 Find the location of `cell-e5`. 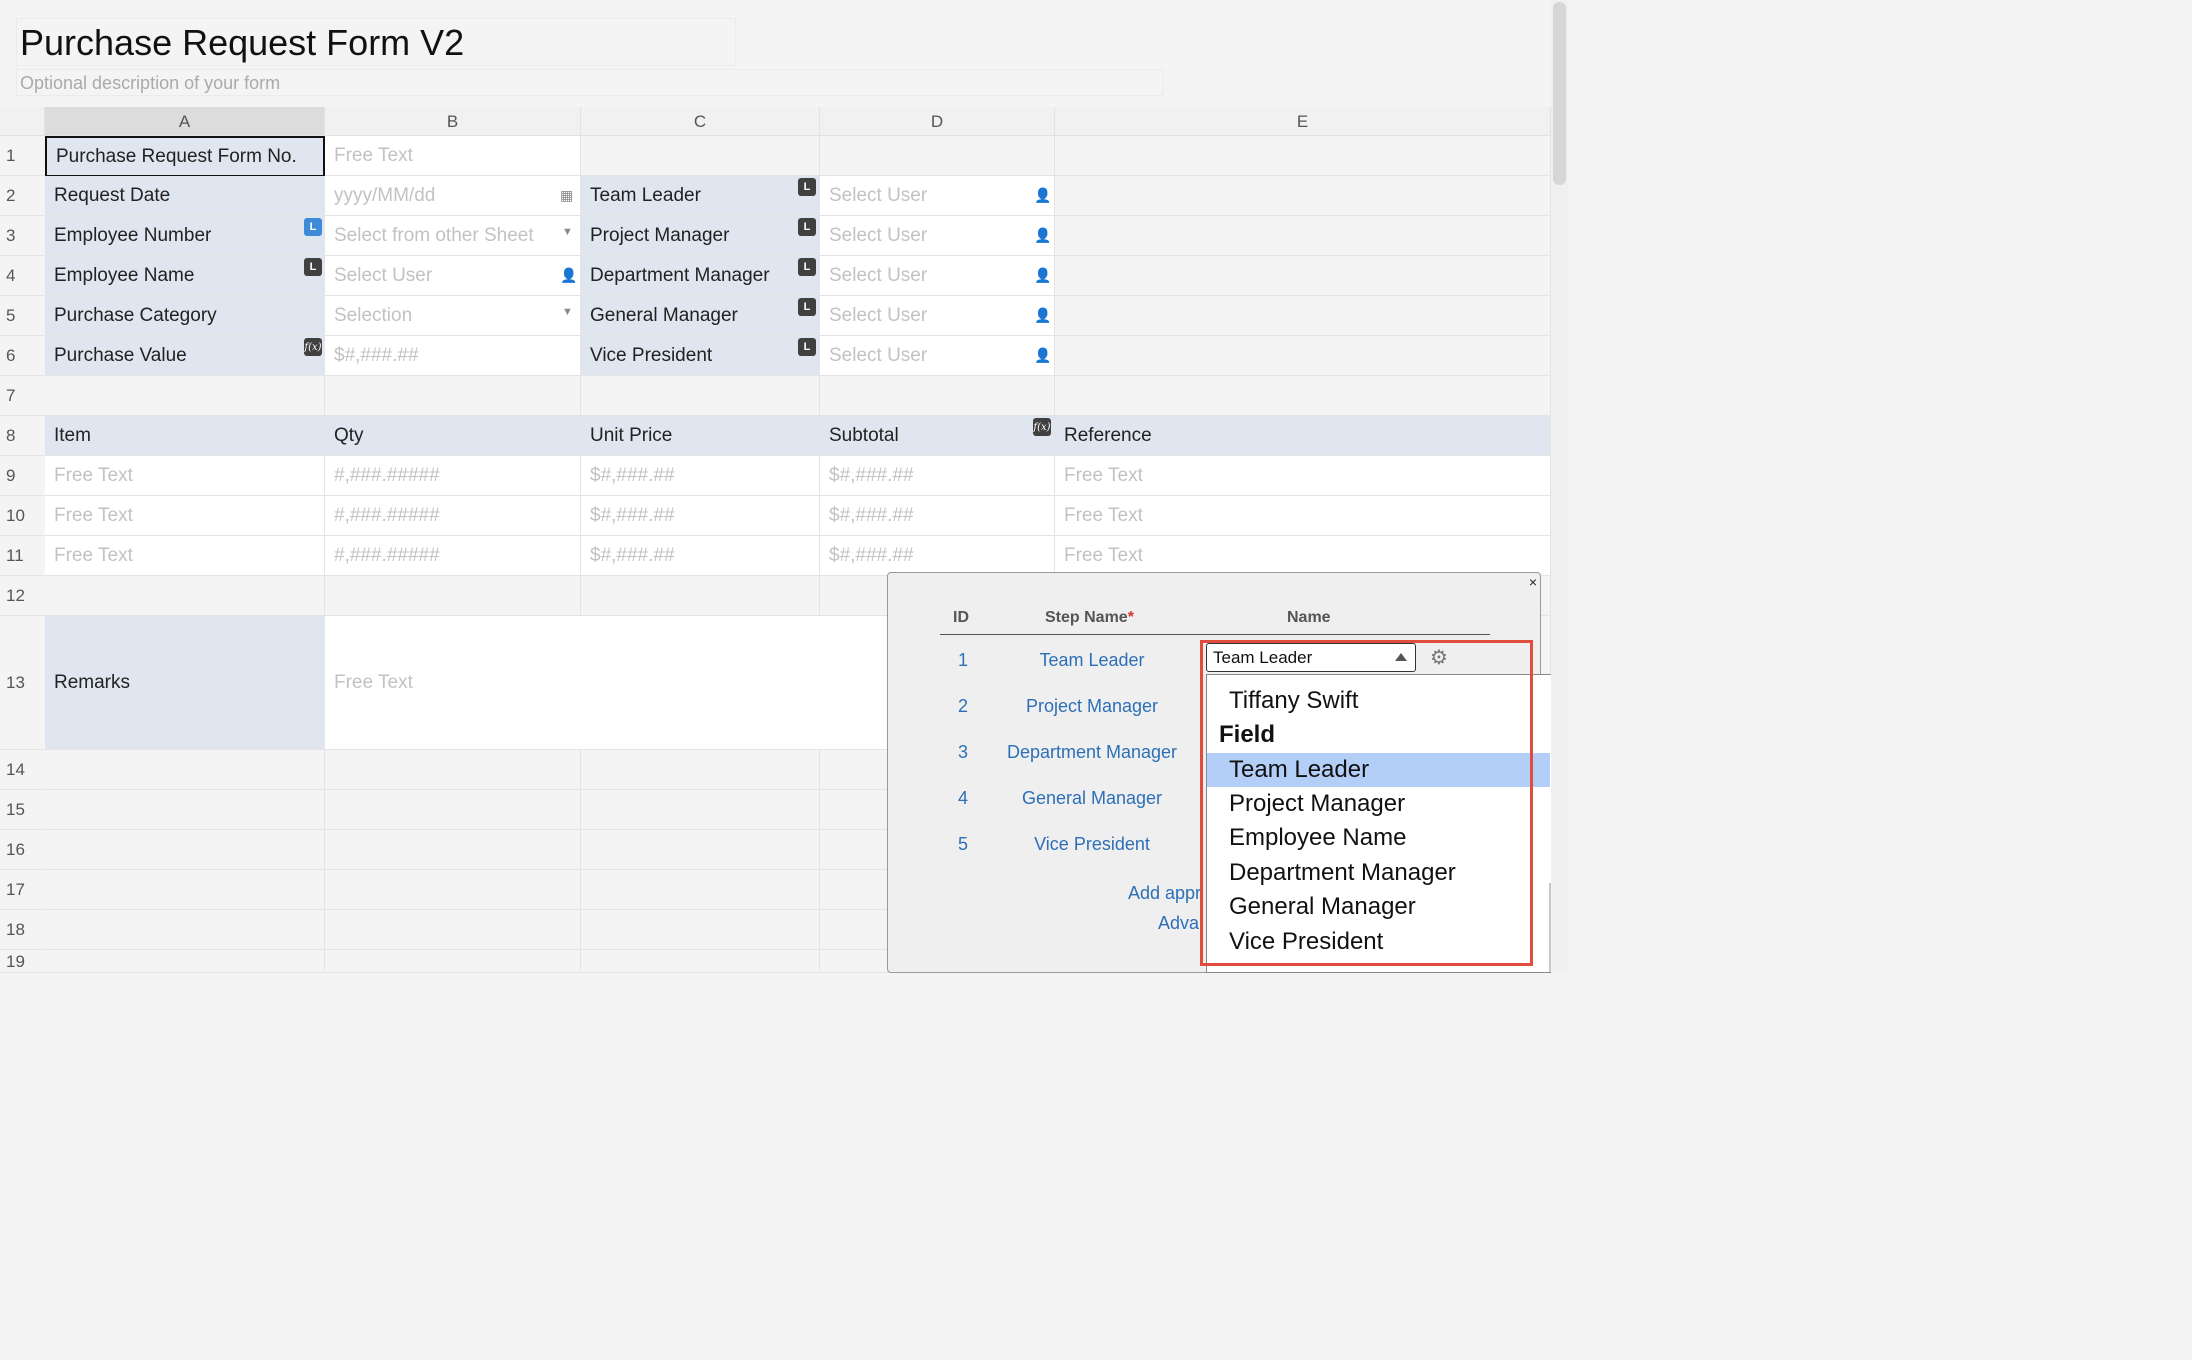

cell-e5 is located at coordinates (1303, 316).